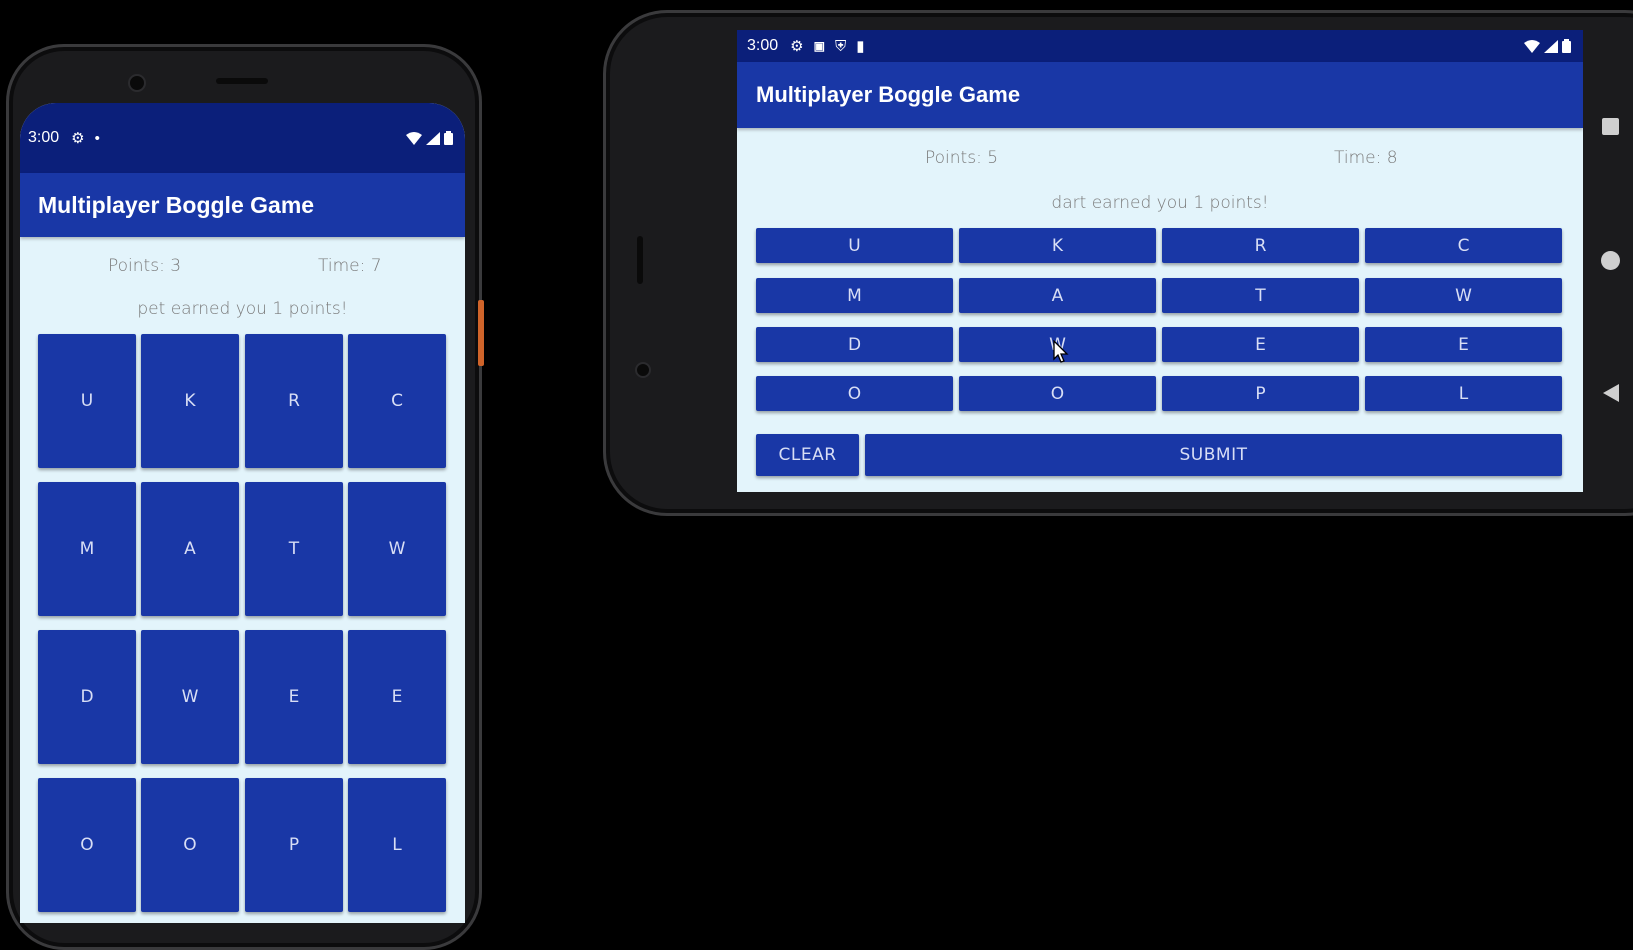 The image size is (1633, 950). Describe the element at coordinates (242, 81) in the screenshot. I see `portrait-earpiece` at that location.